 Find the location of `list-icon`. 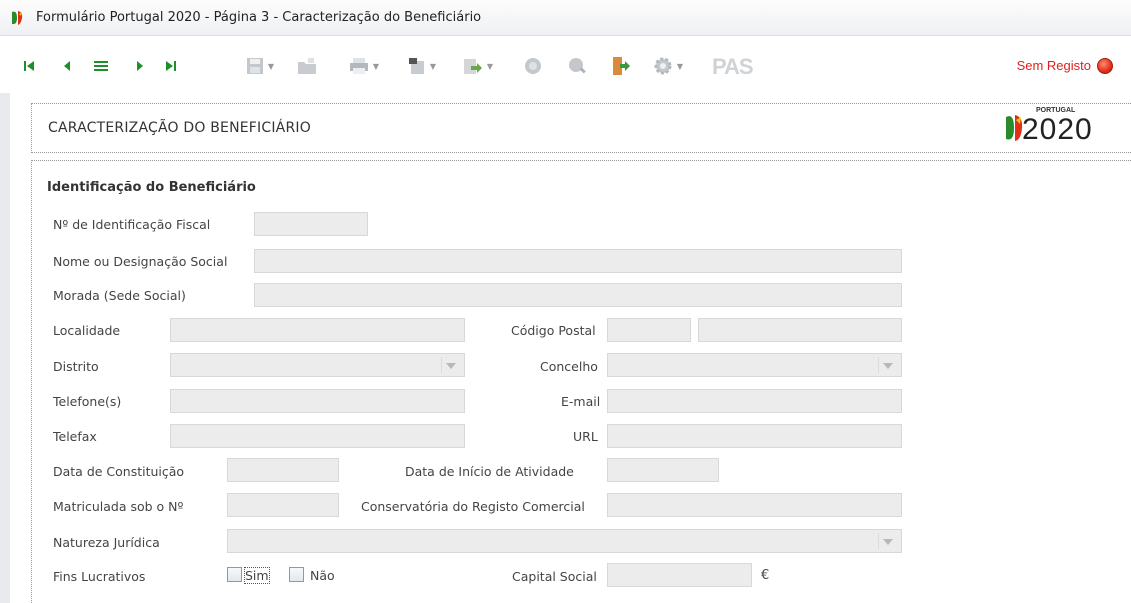

list-icon is located at coordinates (101, 66).